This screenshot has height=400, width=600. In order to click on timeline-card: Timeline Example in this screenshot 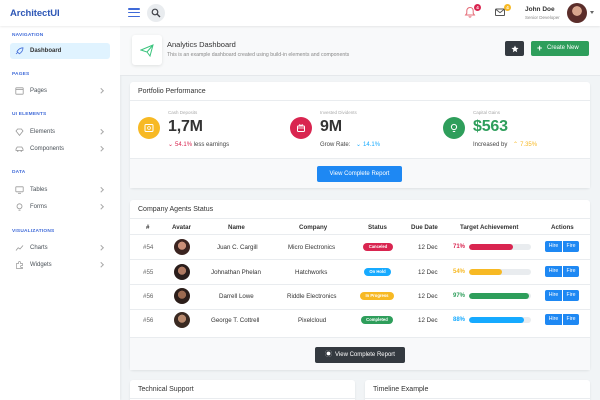, I will do `click(477, 390)`.